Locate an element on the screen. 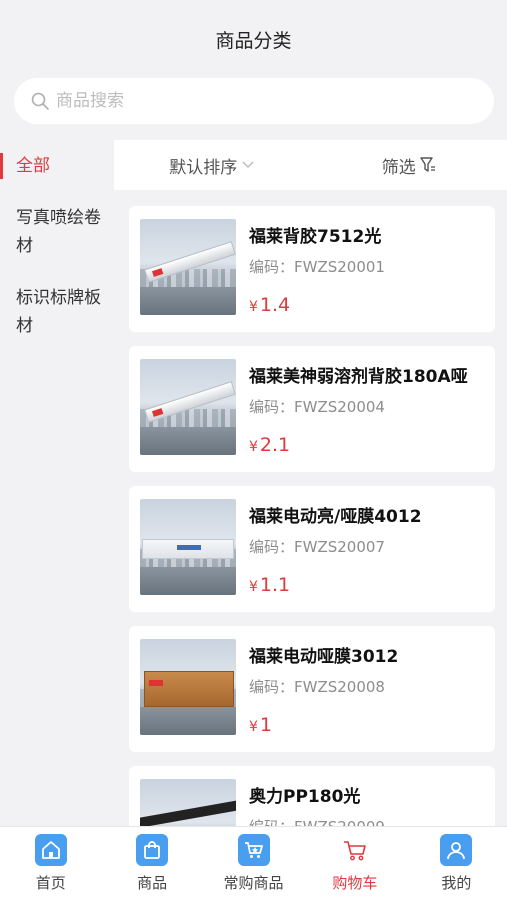  cart-icon is located at coordinates (355, 850).